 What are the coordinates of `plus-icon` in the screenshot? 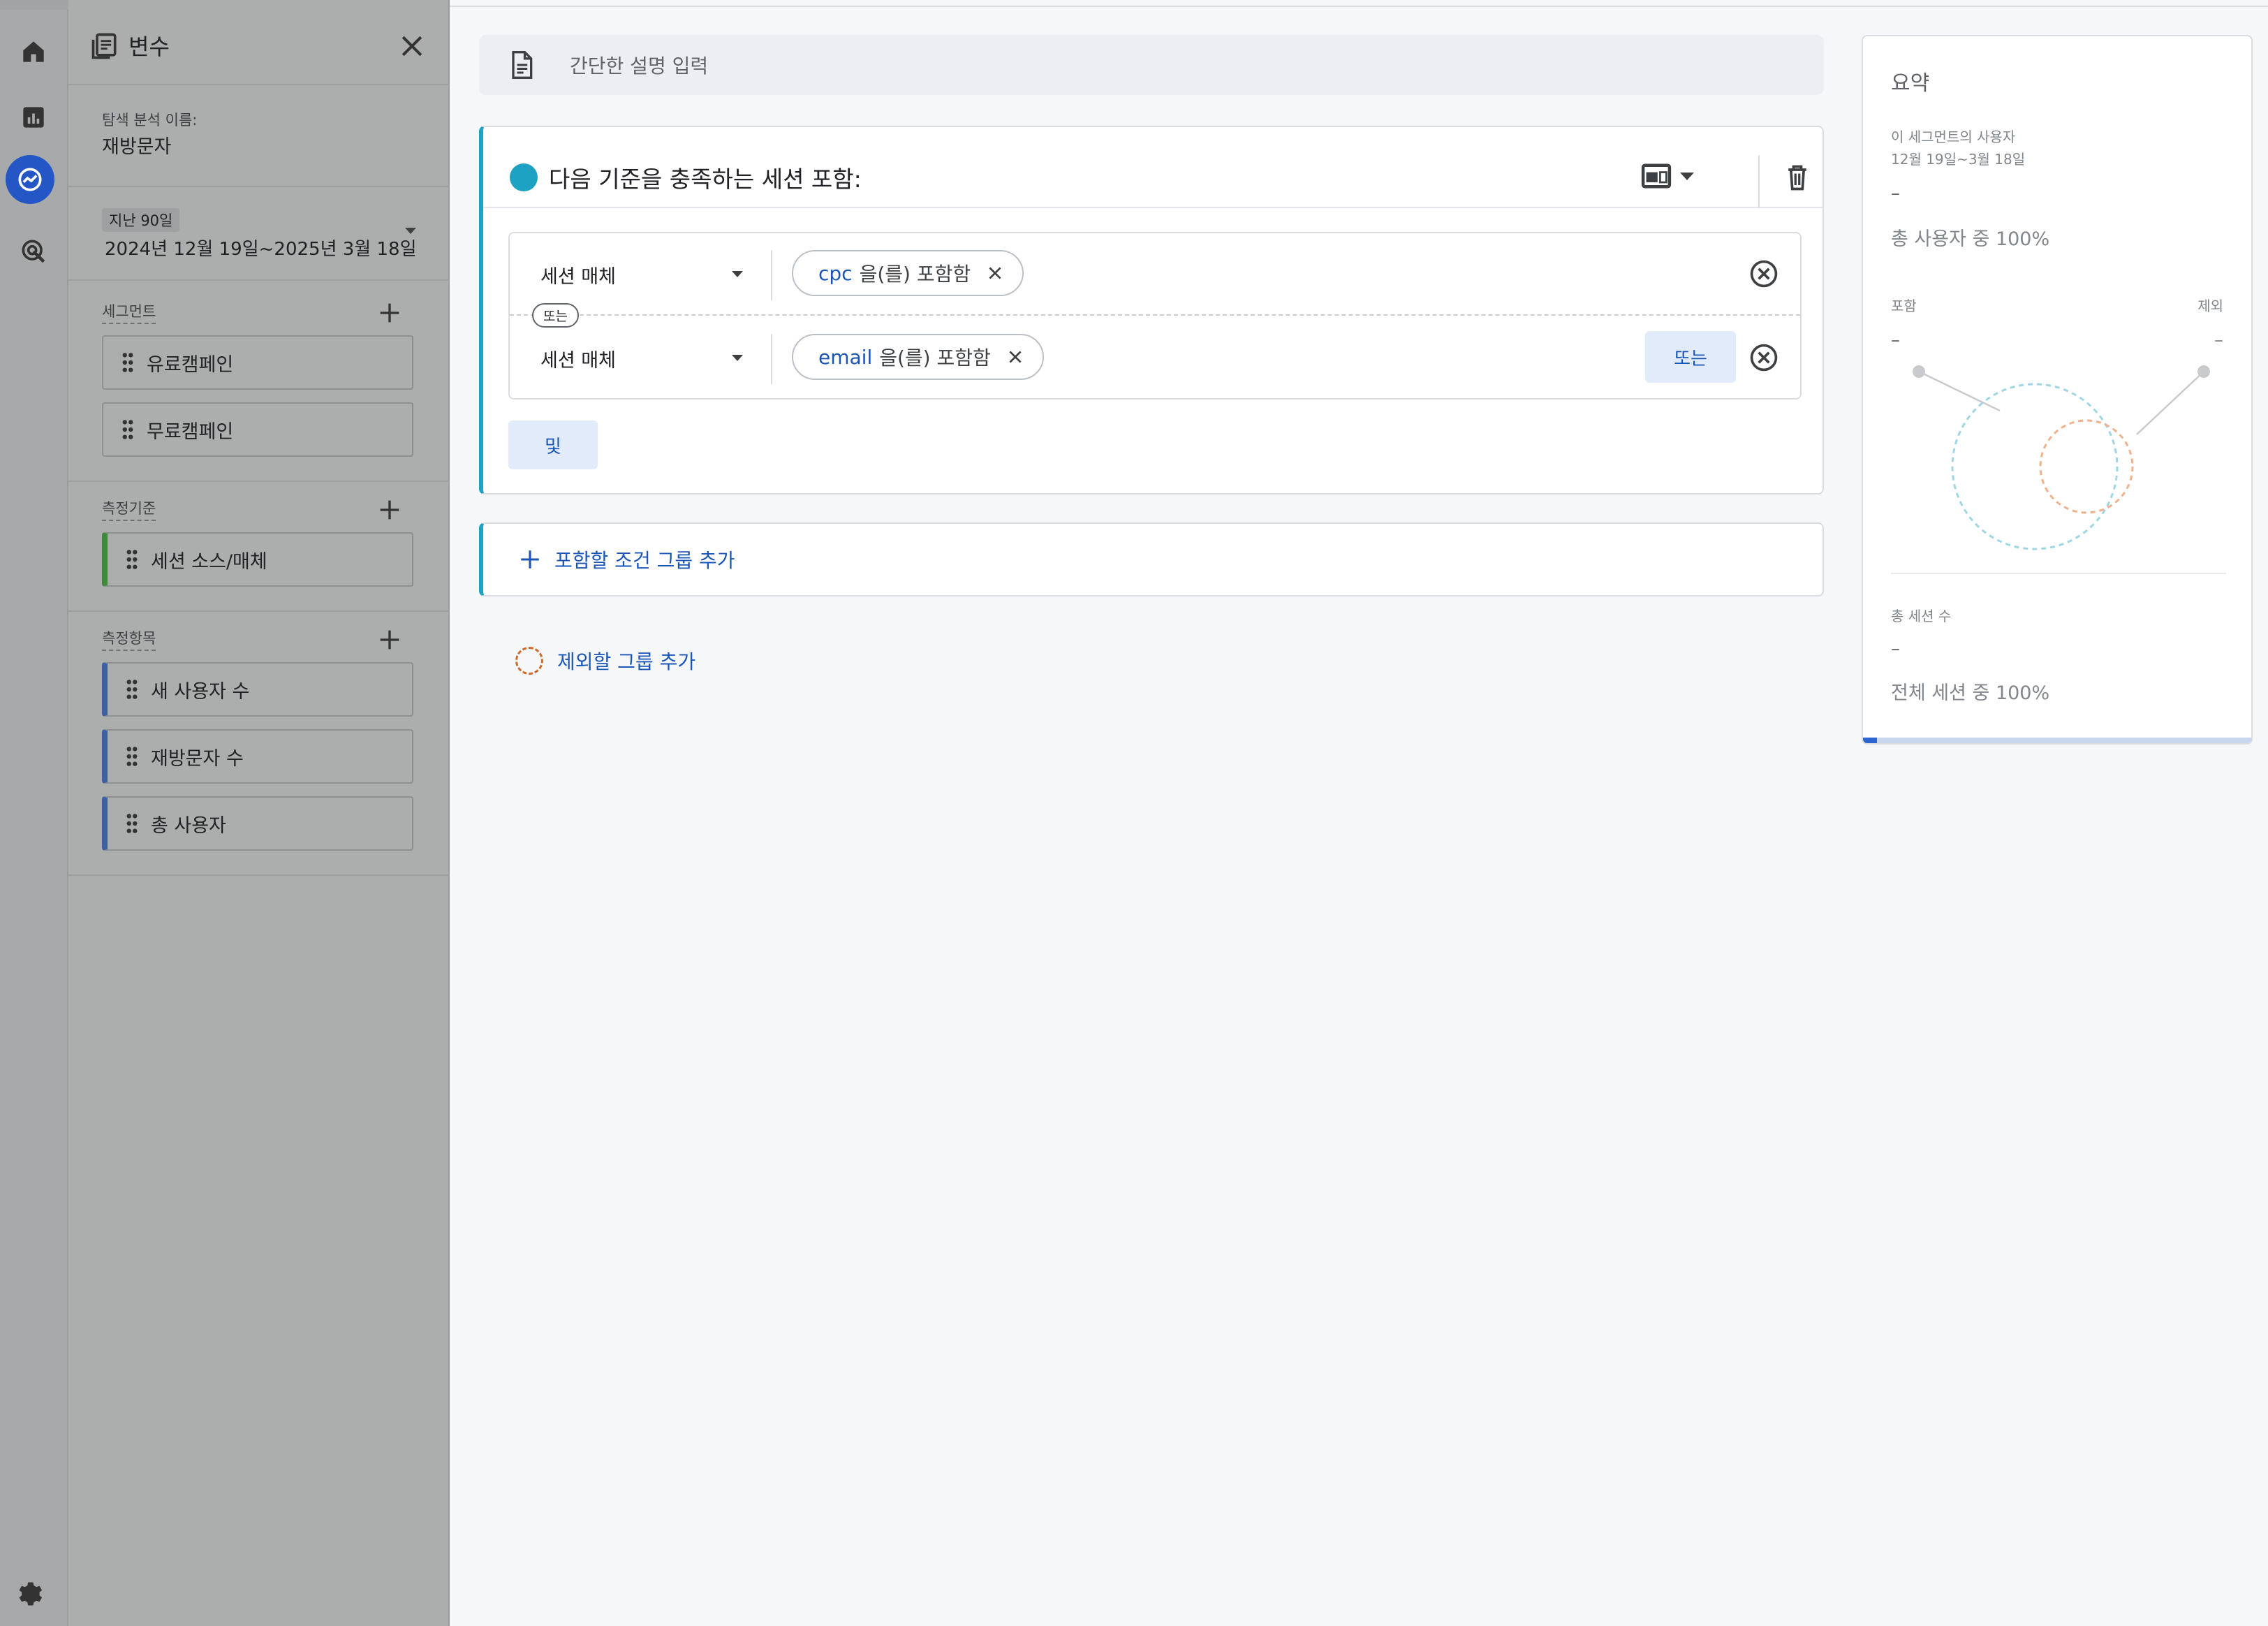 It's located at (530, 559).